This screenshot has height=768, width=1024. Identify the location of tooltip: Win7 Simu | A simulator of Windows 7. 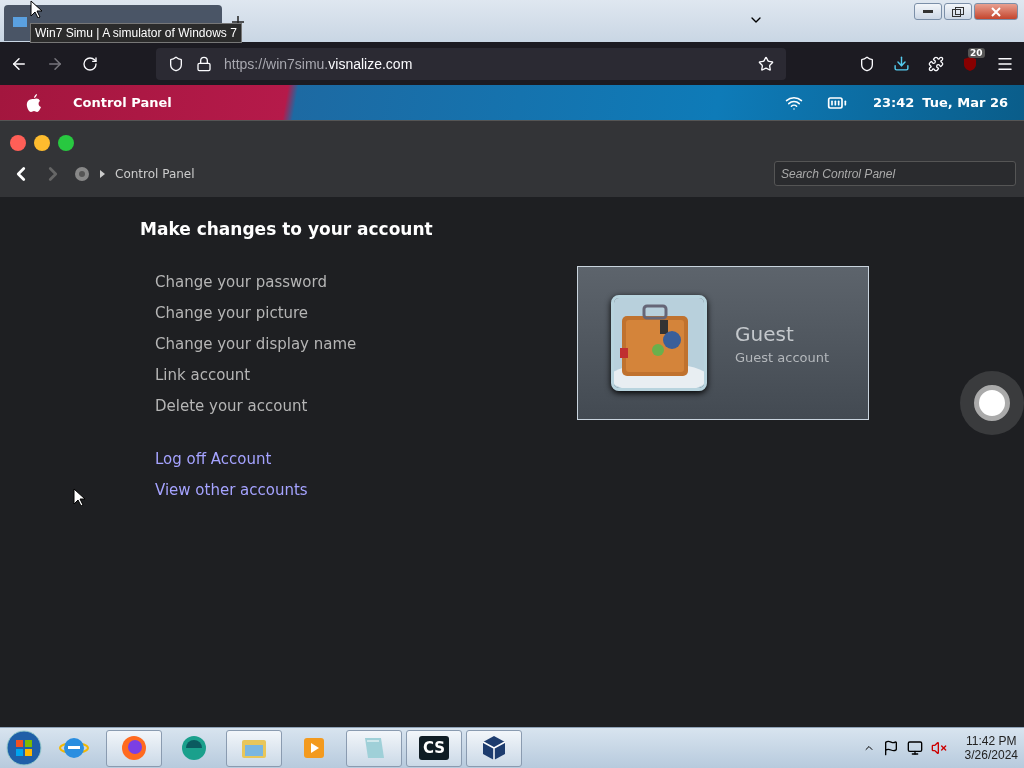
(136, 33).